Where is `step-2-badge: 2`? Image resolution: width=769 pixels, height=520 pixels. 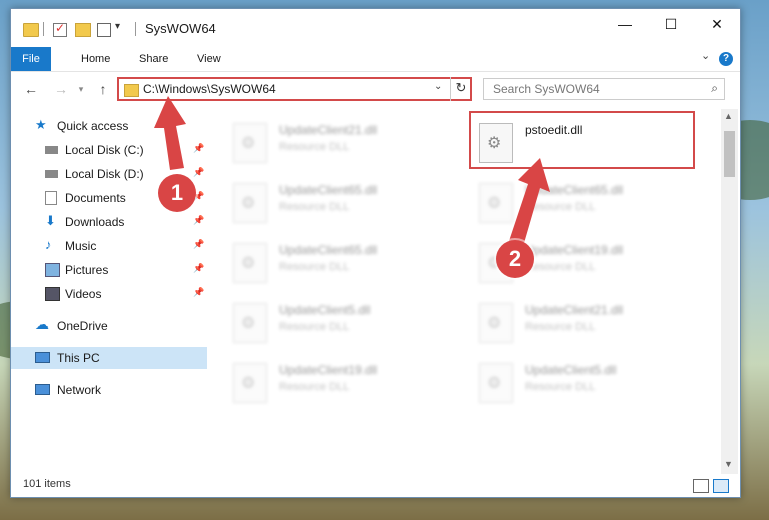 step-2-badge: 2 is located at coordinates (515, 259).